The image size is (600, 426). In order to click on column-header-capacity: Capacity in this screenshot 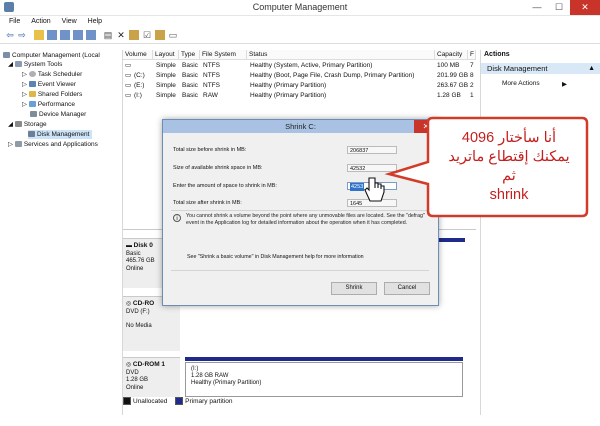, I will do `click(451, 55)`.